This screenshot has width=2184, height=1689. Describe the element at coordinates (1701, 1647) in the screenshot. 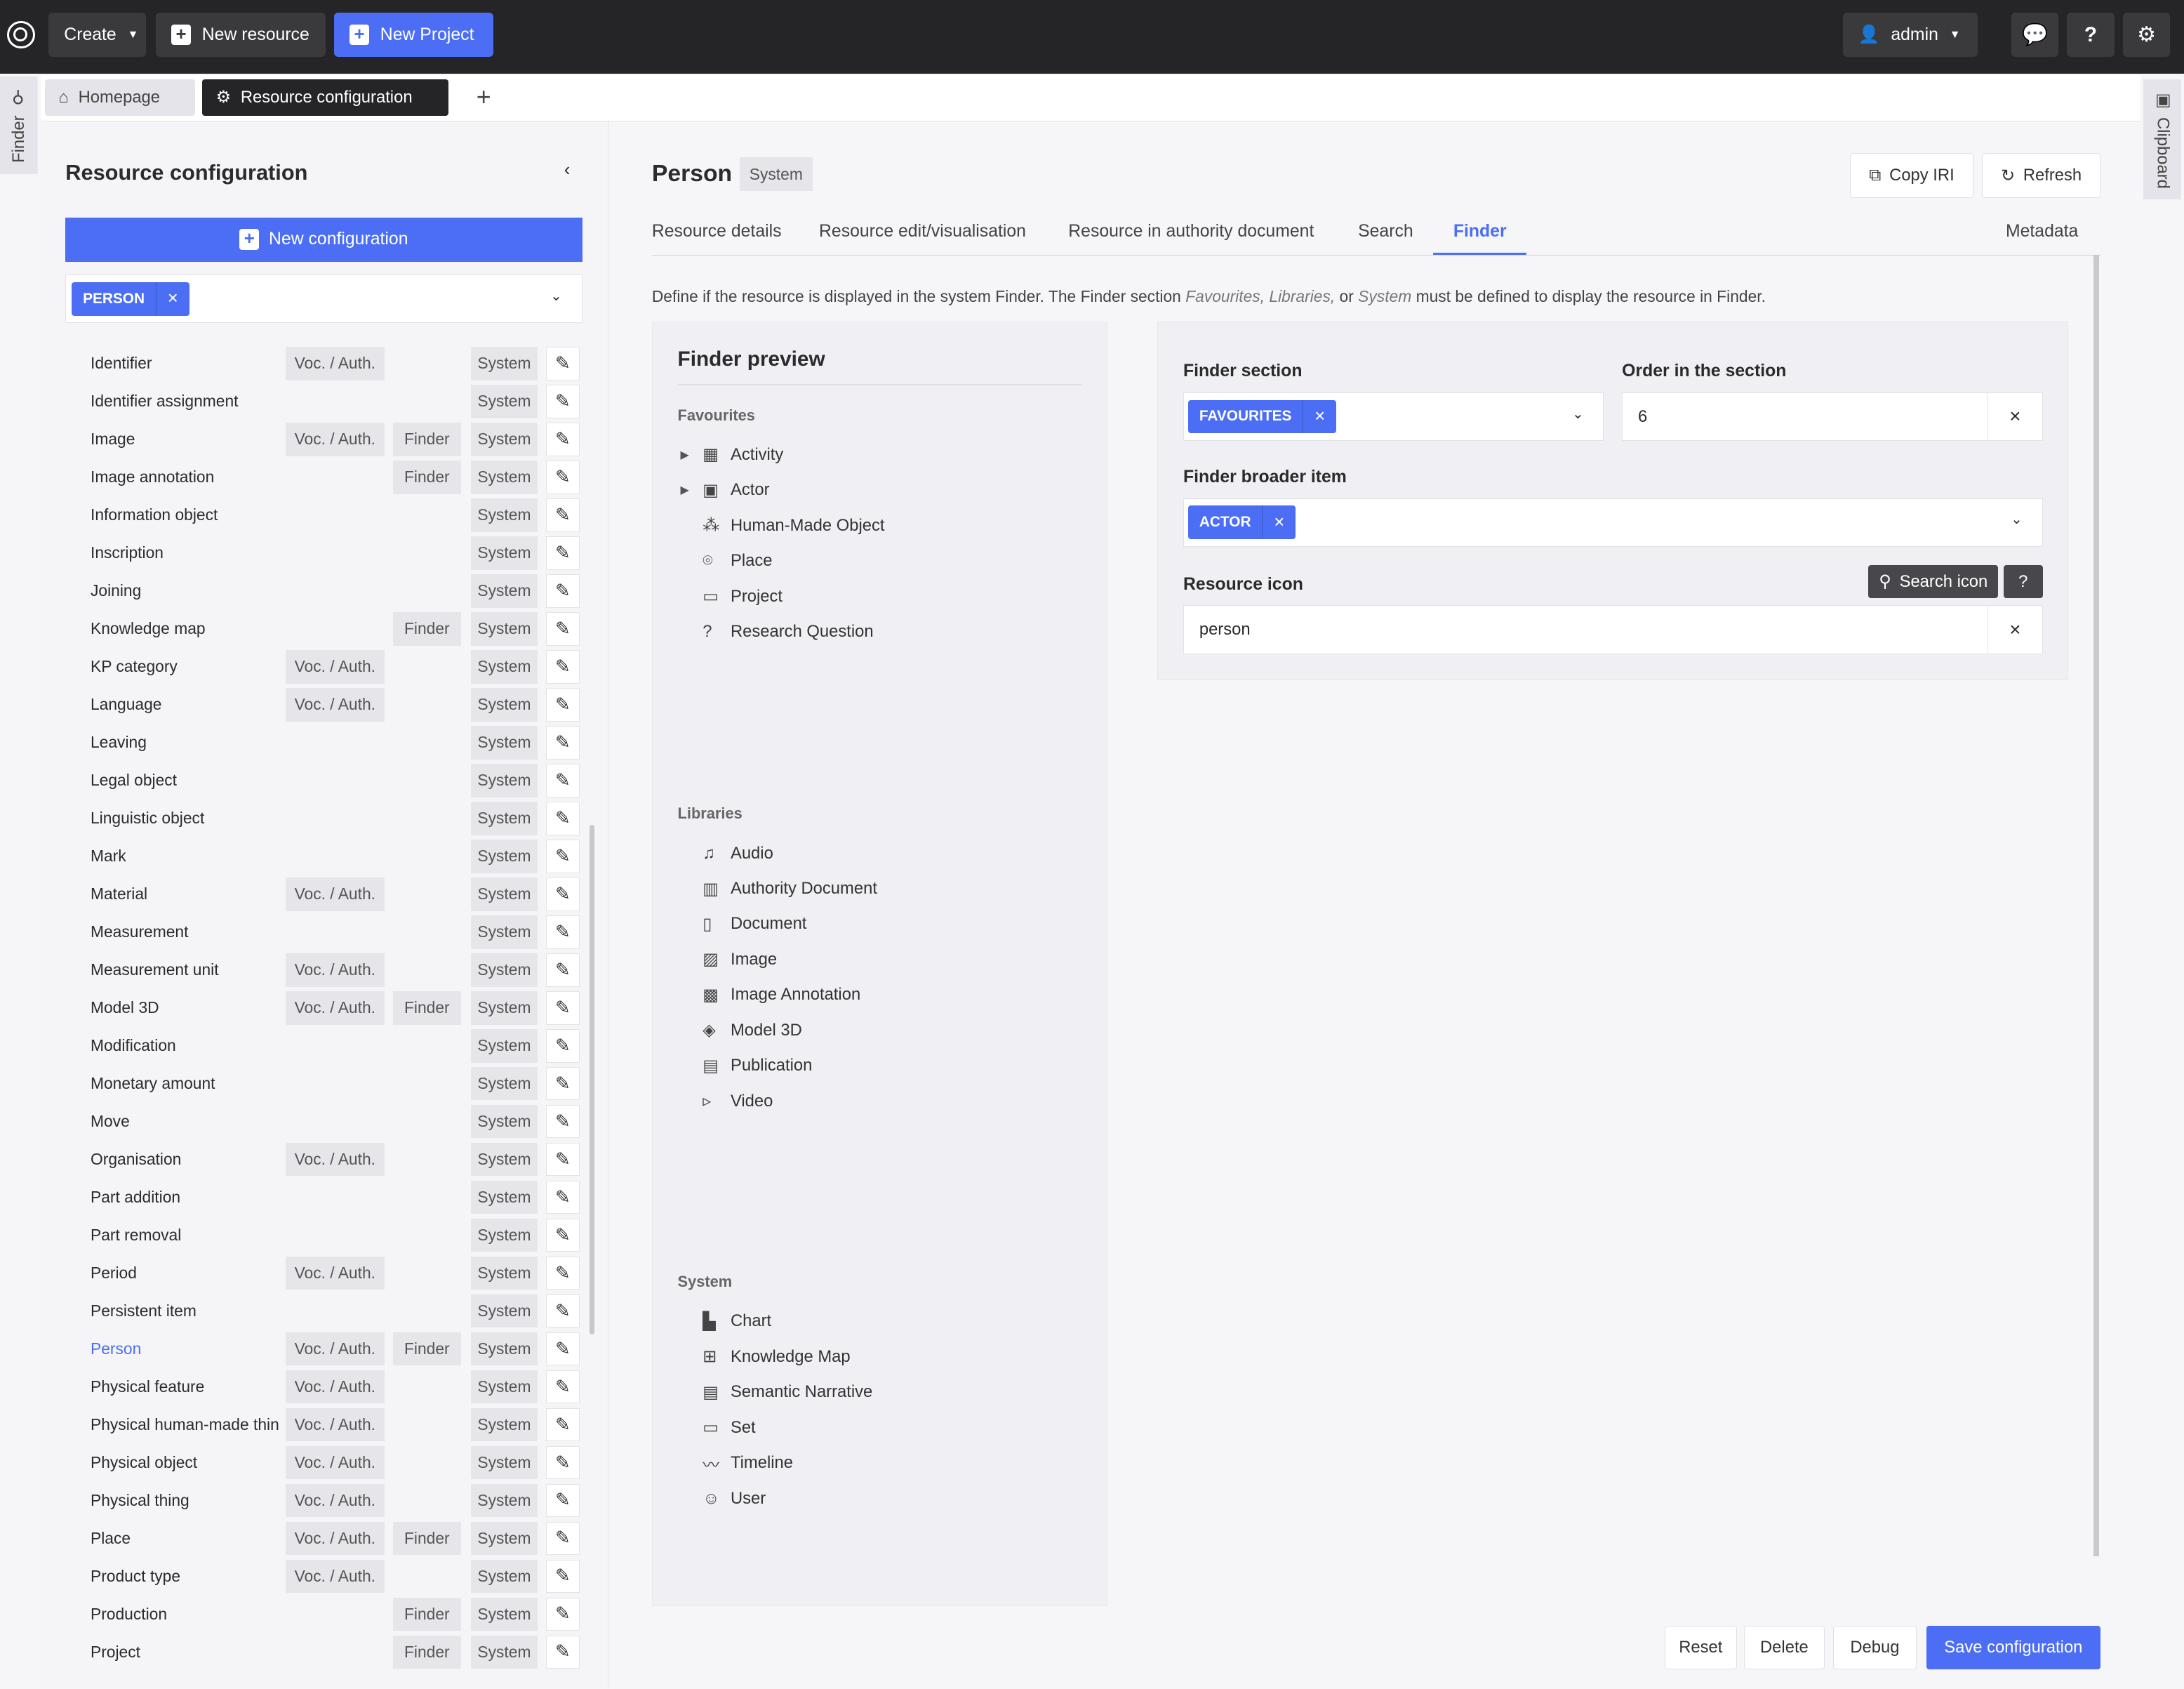

I see `reset-button: Reset` at that location.